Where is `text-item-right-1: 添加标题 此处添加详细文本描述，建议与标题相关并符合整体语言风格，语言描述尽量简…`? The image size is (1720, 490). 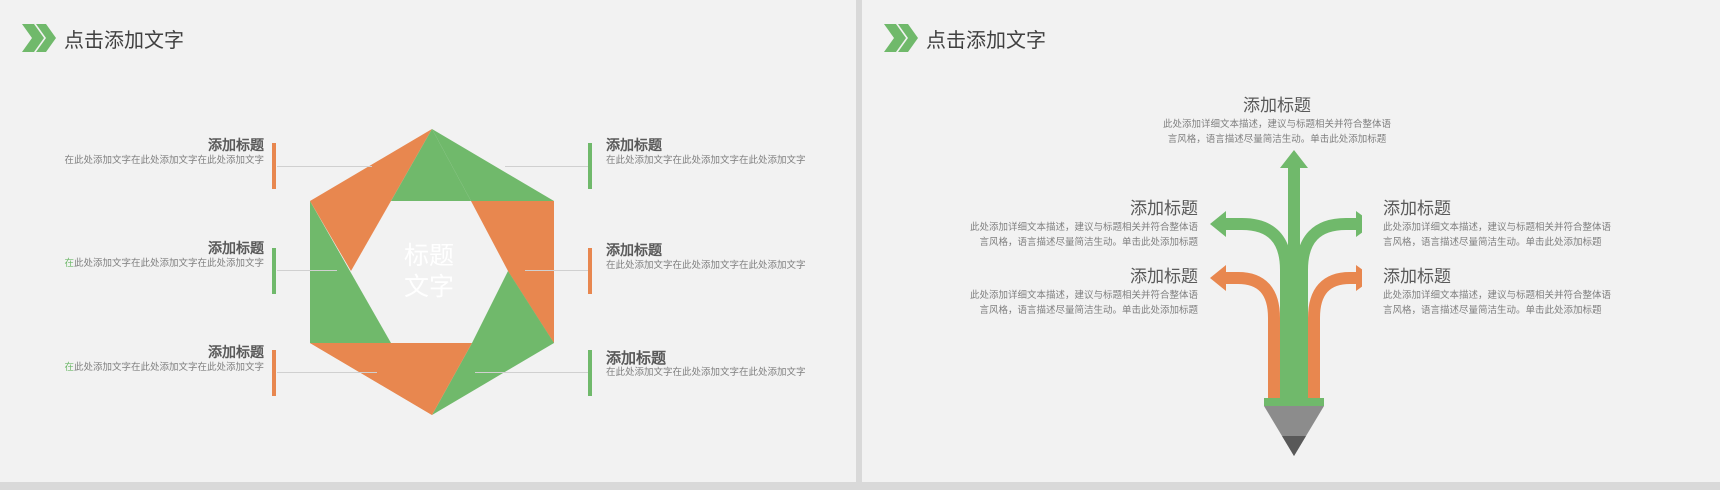 text-item-right-1: 添加标题 此处添加详细文本描述，建议与标题相关并符合整体语言风格，语言描述尽量简… is located at coordinates (1501, 224).